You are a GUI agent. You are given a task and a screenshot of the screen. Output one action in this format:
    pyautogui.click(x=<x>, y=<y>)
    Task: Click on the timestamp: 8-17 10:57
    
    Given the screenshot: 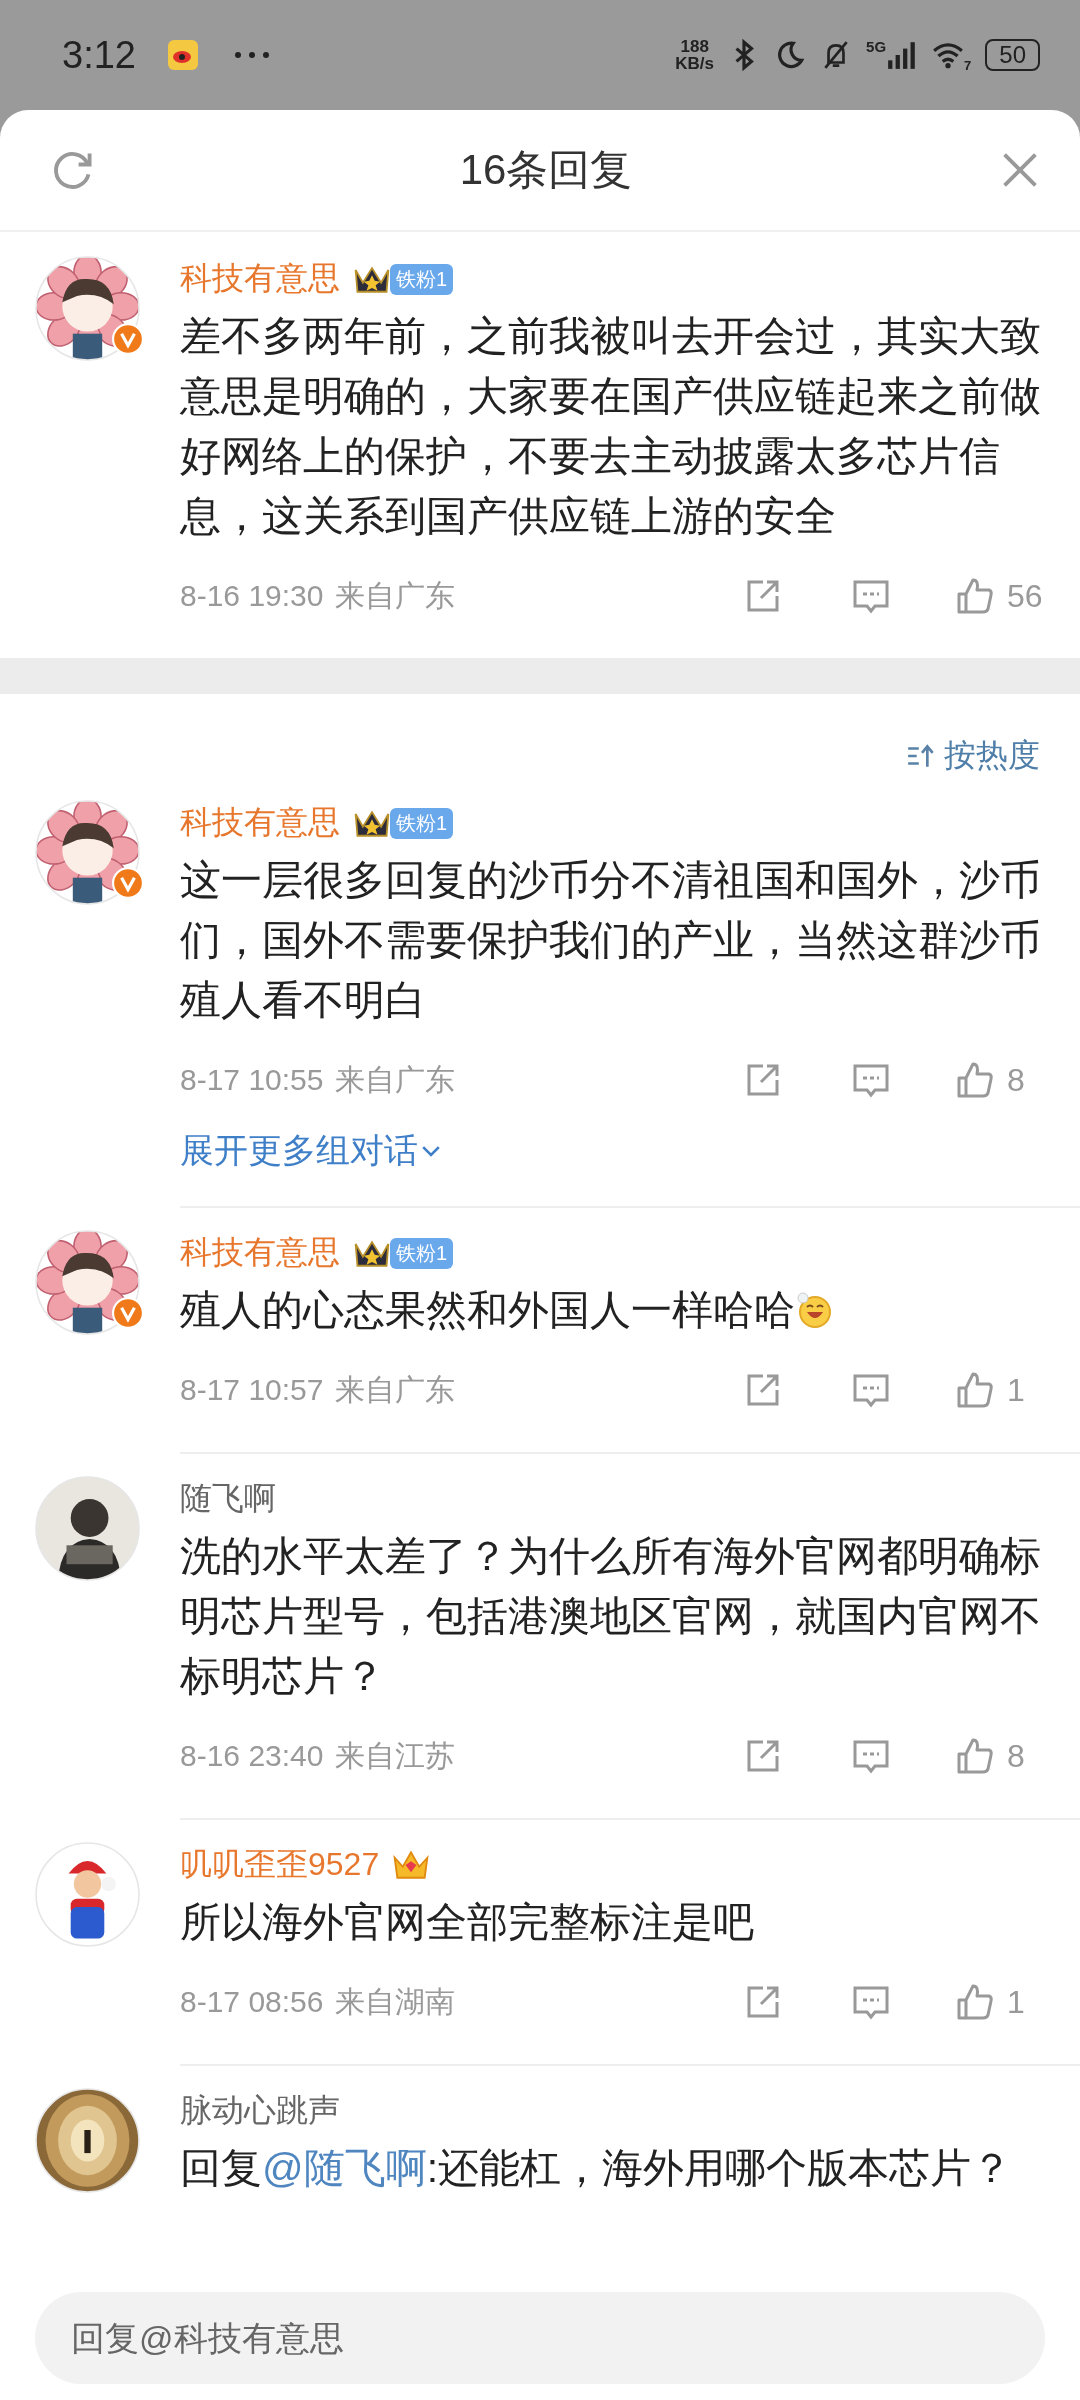 What is the action you would take?
    pyautogui.click(x=252, y=1390)
    